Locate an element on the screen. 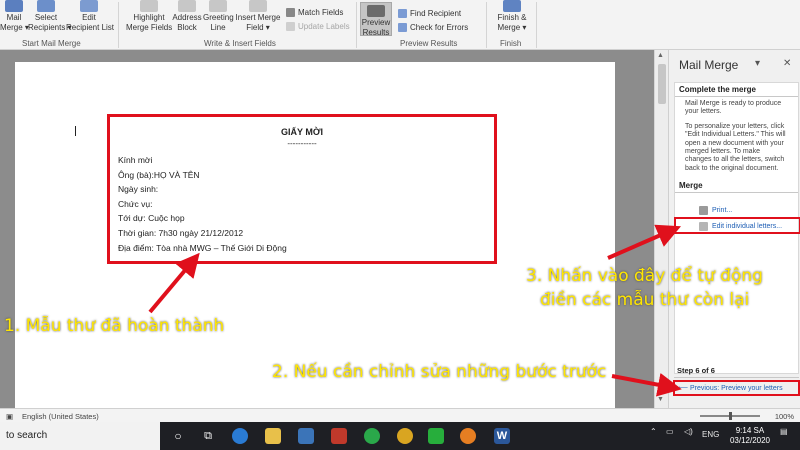 Image resolution: width=800 pixels, height=450 pixels. start-mail-merge-button: Mail Merge ▾ is located at coordinates (14, 16).